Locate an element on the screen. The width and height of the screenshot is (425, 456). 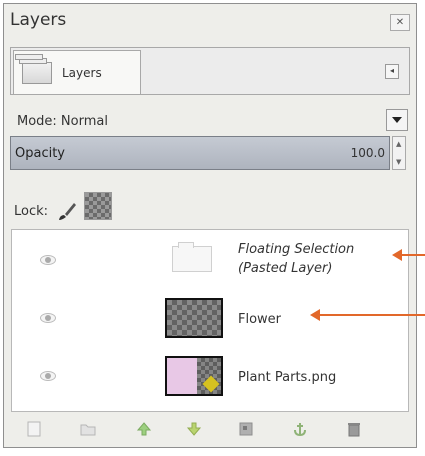
plant-parts-thumbnail is located at coordinates (194, 376).